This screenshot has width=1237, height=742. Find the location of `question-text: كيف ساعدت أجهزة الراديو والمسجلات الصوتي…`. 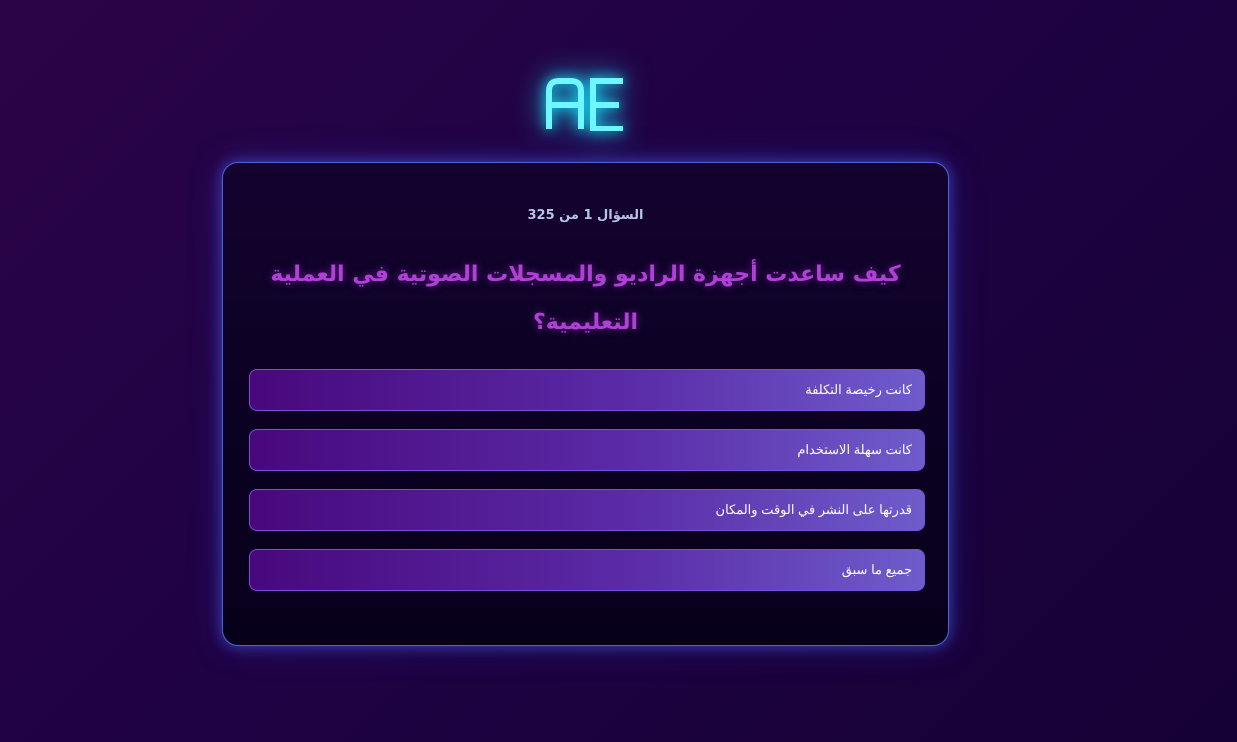

question-text: كيف ساعدت أجهزة الراديو والمسجلات الصوتي… is located at coordinates (585, 298).